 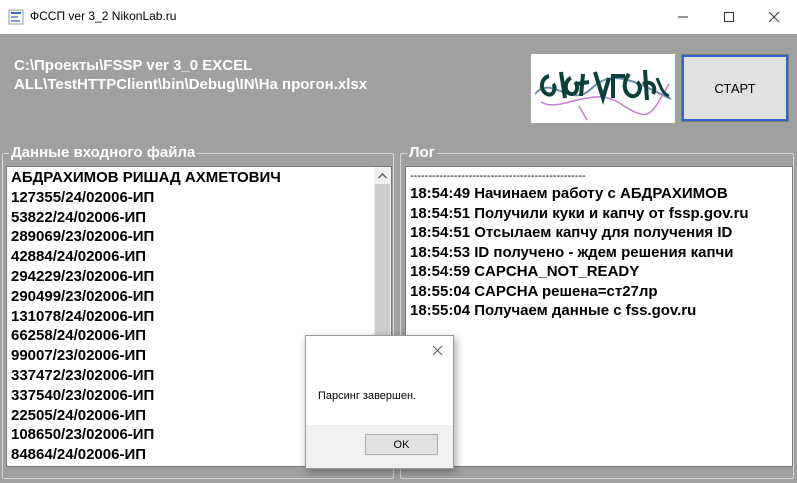 What do you see at coordinates (553, 310) in the screenshot?
I see `log-line: 18:55:04 Получаем данные с fss.gov.ru` at bounding box center [553, 310].